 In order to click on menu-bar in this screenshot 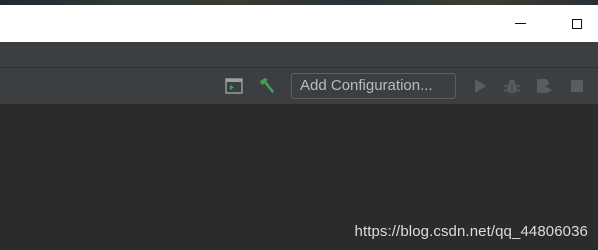, I will do `click(299, 55)`.